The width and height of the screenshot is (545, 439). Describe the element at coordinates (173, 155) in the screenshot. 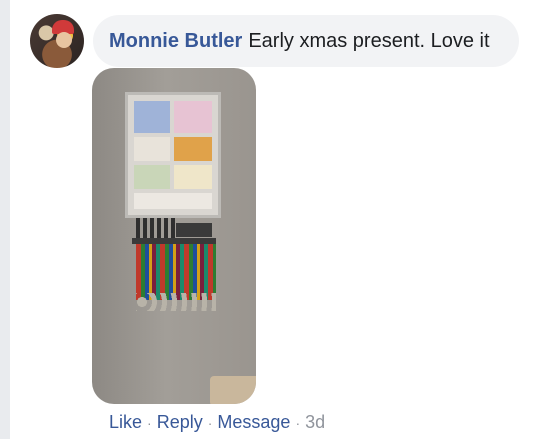

I see `photo-wall-frame` at that location.